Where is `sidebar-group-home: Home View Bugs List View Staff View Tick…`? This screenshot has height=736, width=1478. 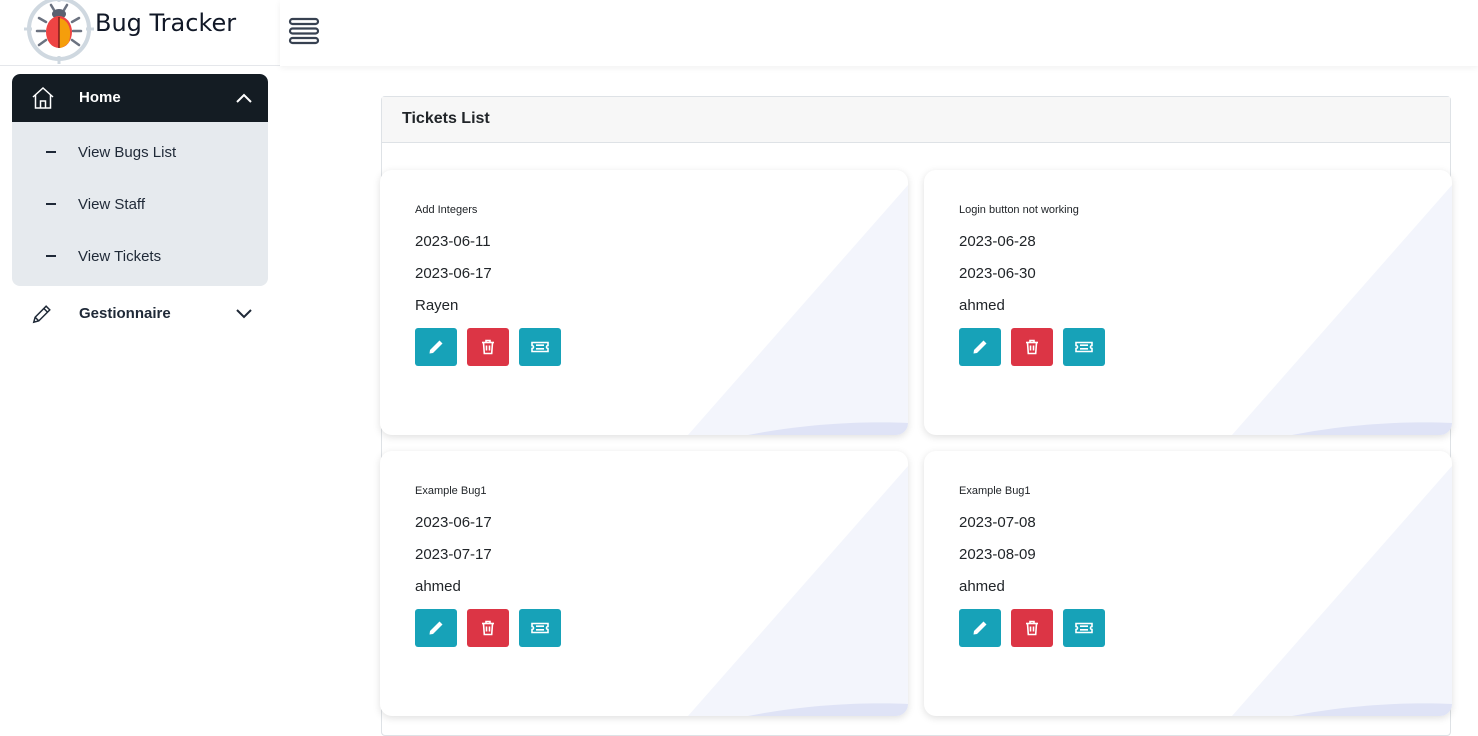
sidebar-group-home: Home View Bugs List View Staff View Tick… is located at coordinates (140, 180).